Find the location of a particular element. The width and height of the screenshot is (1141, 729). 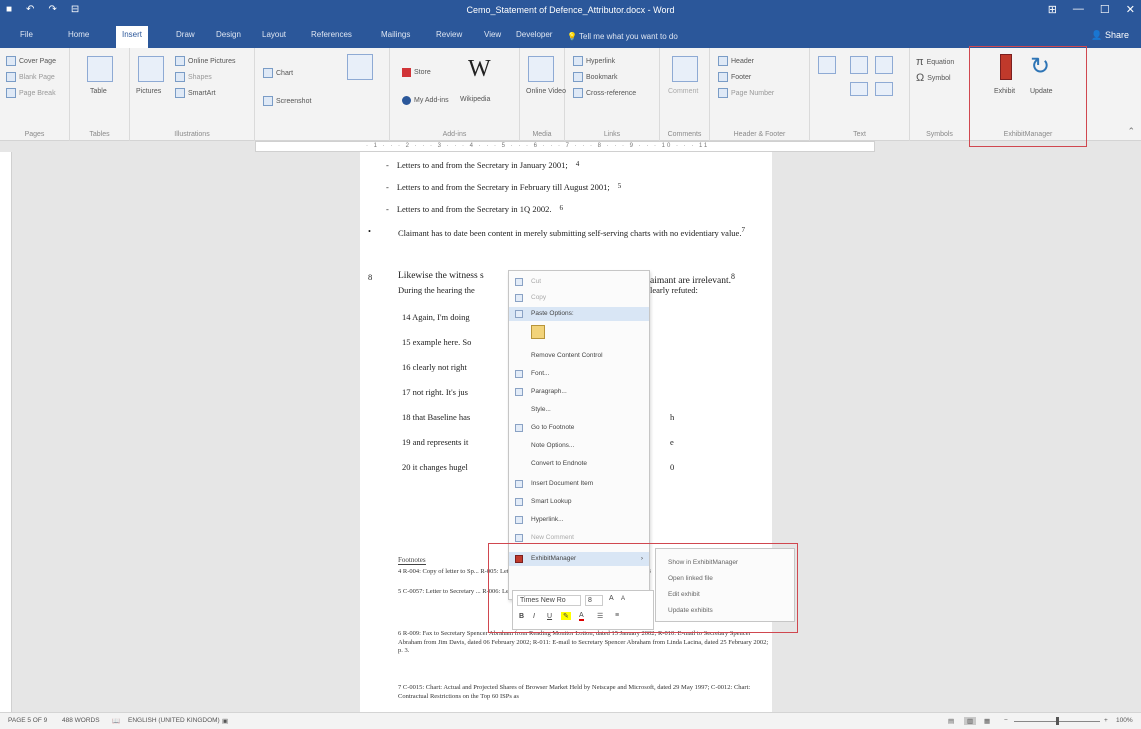

cover-page-button: Cover Page is located at coordinates (31, 61).